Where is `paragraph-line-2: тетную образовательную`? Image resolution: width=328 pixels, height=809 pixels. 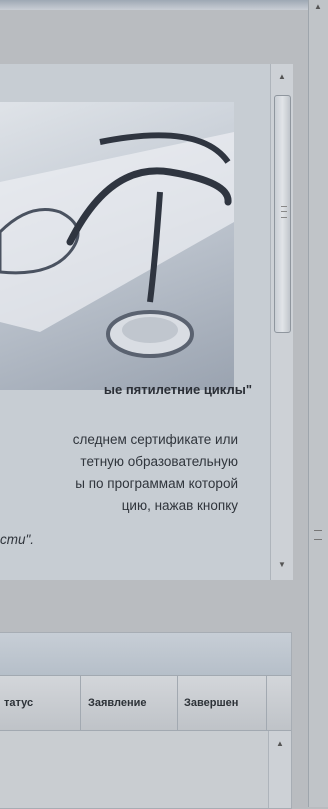 paragraph-line-2: тетную образовательную is located at coordinates (159, 461).